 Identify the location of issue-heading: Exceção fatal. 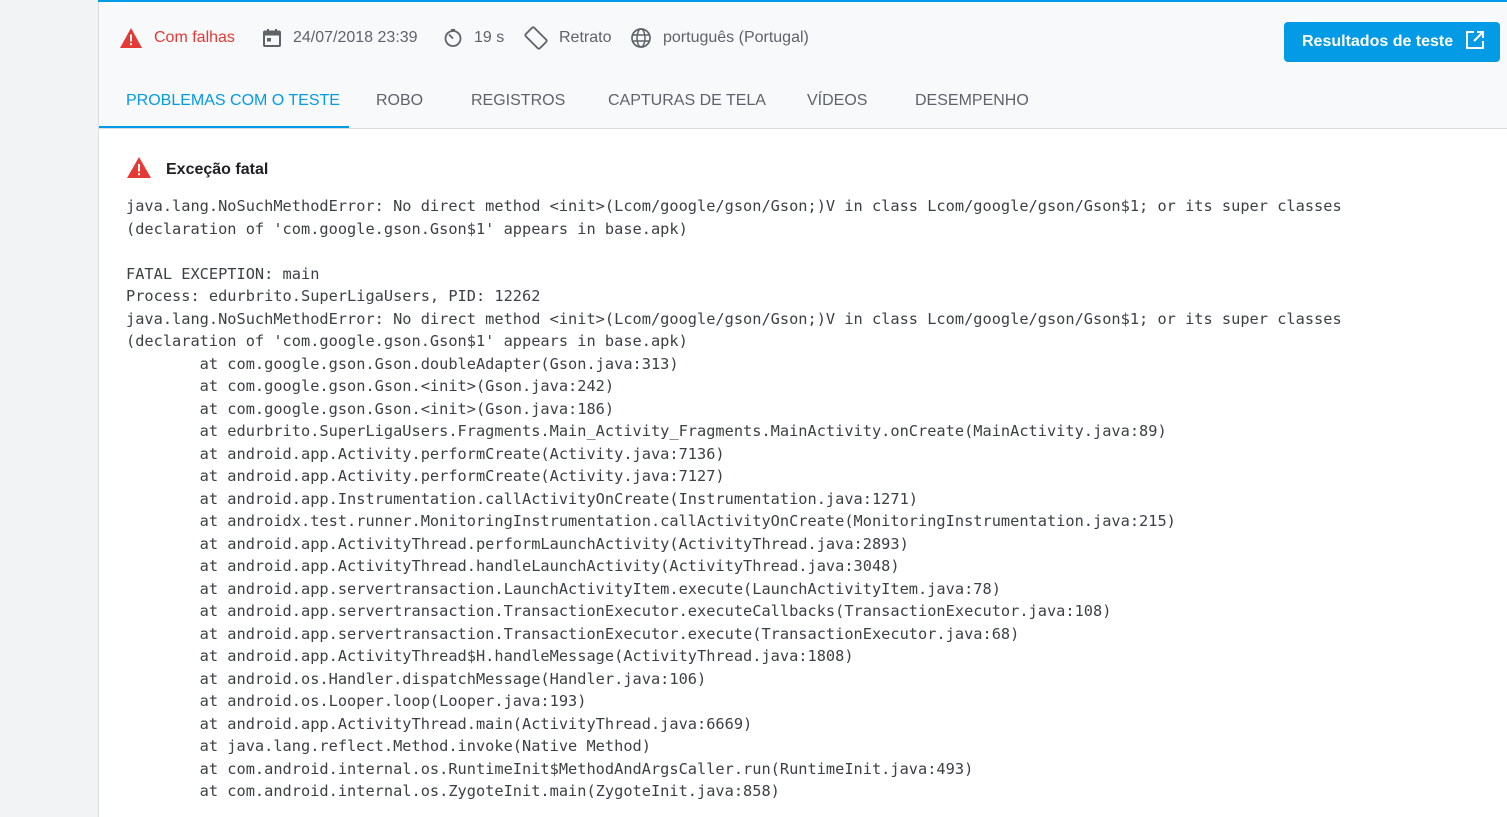
(806, 170).